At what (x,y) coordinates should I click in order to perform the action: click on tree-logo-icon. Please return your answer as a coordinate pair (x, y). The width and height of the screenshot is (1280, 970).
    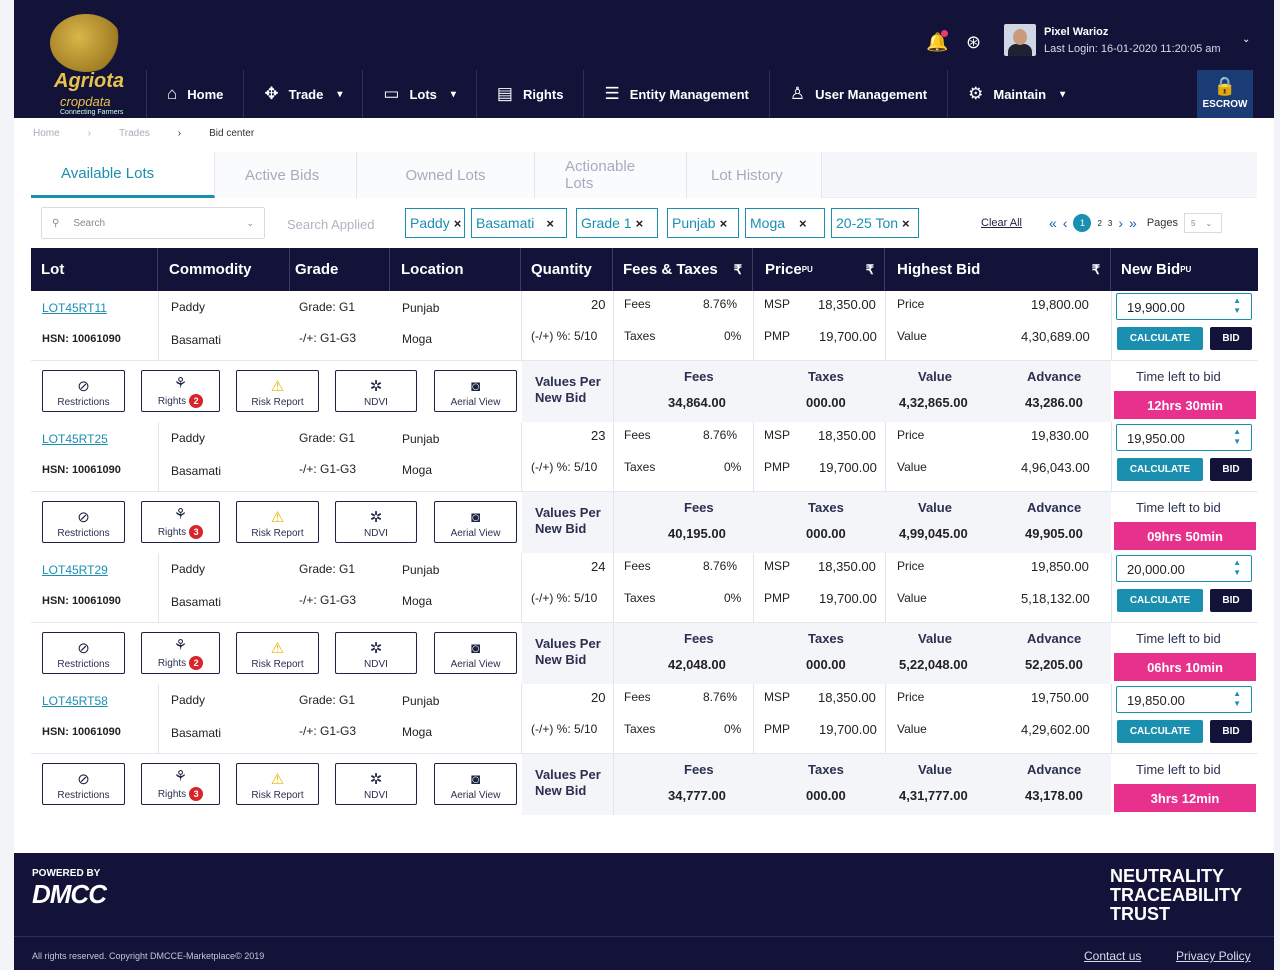
    Looking at the image, I should click on (86, 43).